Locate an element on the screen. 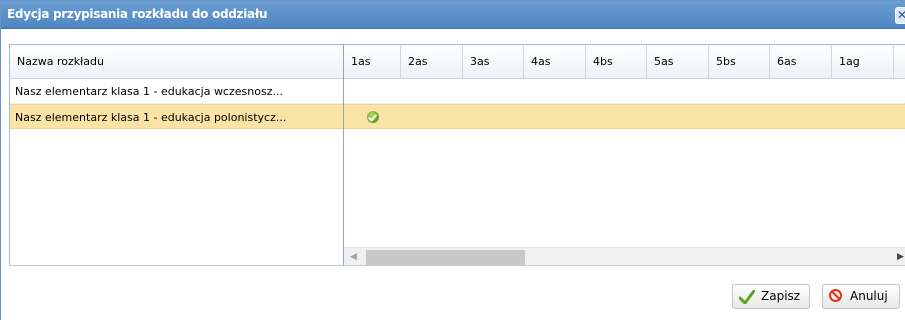 The image size is (905, 320). column-header-6as: 6as is located at coordinates (801, 61).